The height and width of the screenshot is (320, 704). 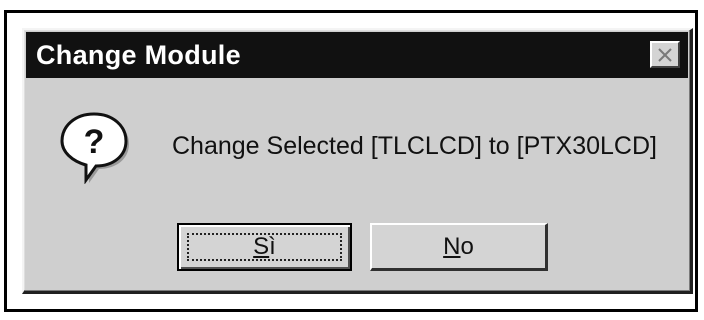 What do you see at coordinates (357, 55) in the screenshot?
I see `title-bar: Change Module` at bounding box center [357, 55].